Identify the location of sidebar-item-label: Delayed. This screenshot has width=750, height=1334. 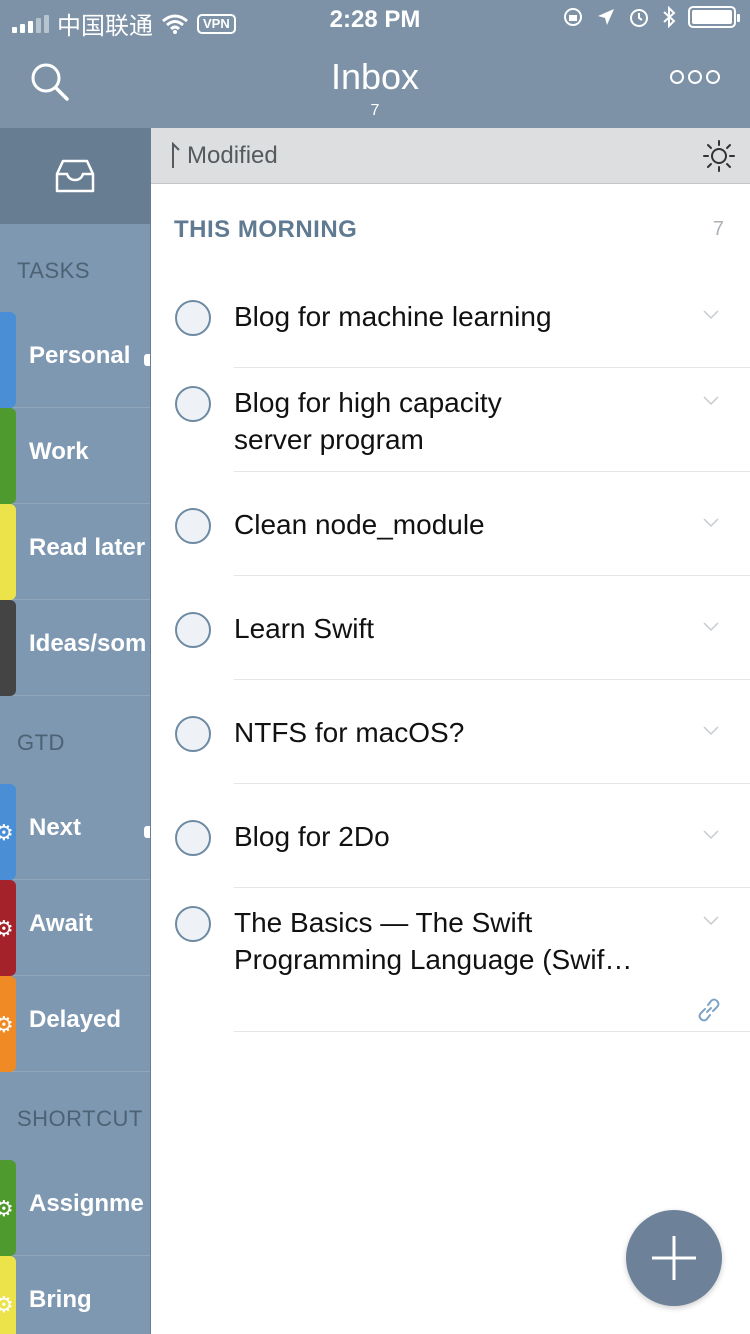
(75, 1019).